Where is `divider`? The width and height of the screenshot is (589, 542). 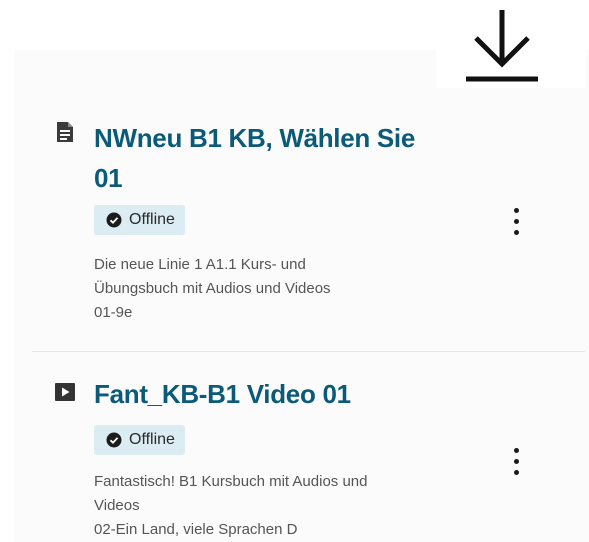 divider is located at coordinates (308, 351).